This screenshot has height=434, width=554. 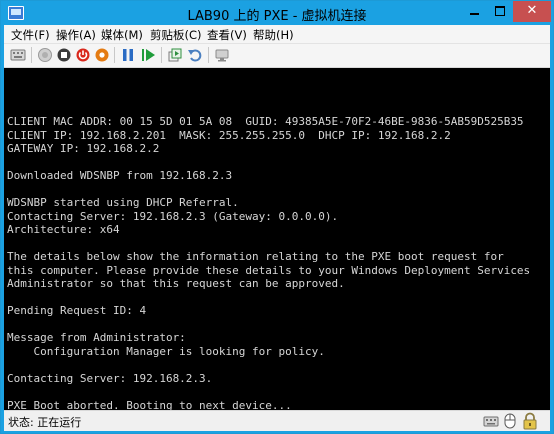 I want to click on lock-icon, so click(x=530, y=421).